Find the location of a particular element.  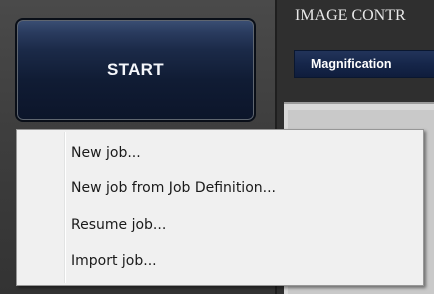

image-control-title: IMAGE CONTR is located at coordinates (350, 15).